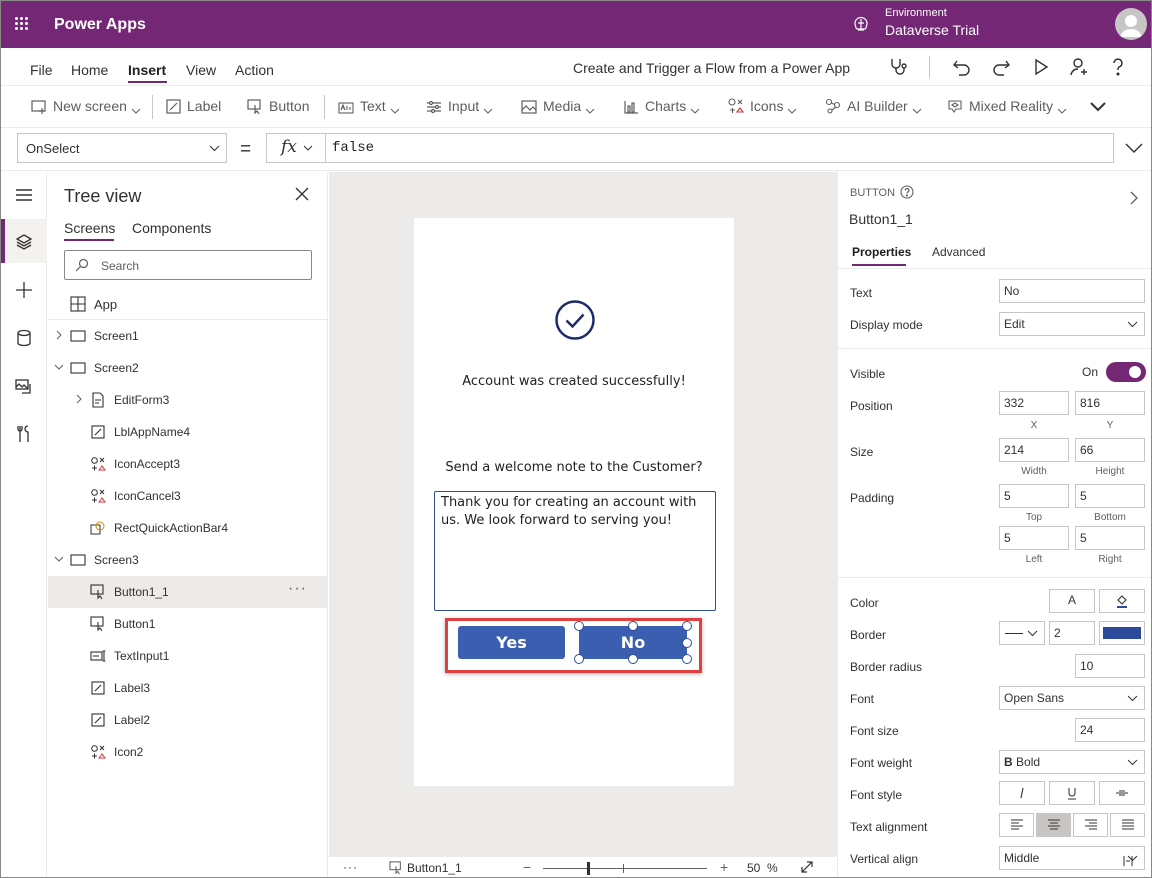 Image resolution: width=1152 pixels, height=878 pixels. What do you see at coordinates (188, 720) in the screenshot?
I see `tree-node-label2: Label2` at bounding box center [188, 720].